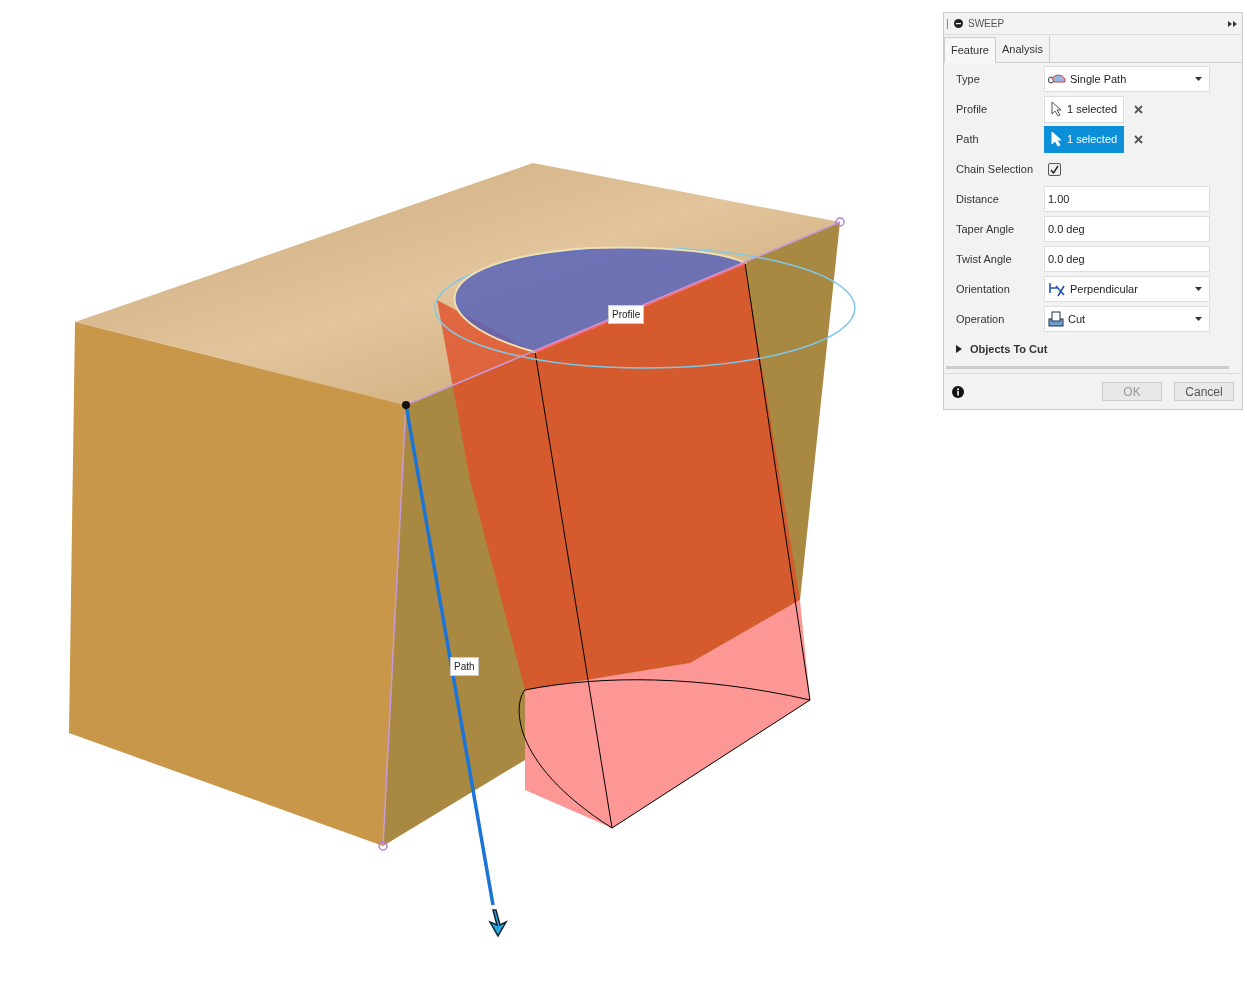 This screenshot has width=1247, height=981. Describe the element at coordinates (1057, 289) in the screenshot. I see `perpendicular-icon` at that location.